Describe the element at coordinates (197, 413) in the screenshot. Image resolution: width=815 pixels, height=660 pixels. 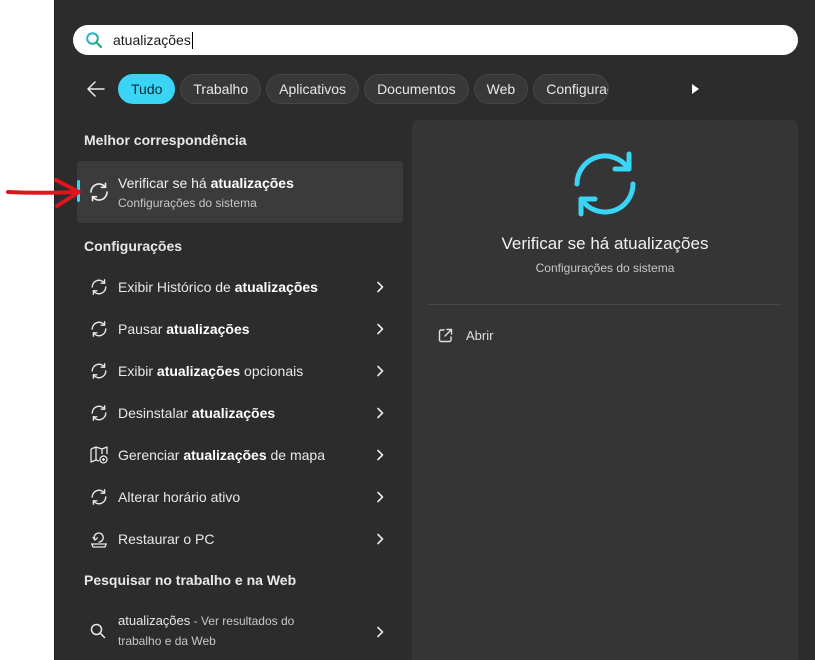
I see `settings-result-label: Desinstalar atualizações` at that location.